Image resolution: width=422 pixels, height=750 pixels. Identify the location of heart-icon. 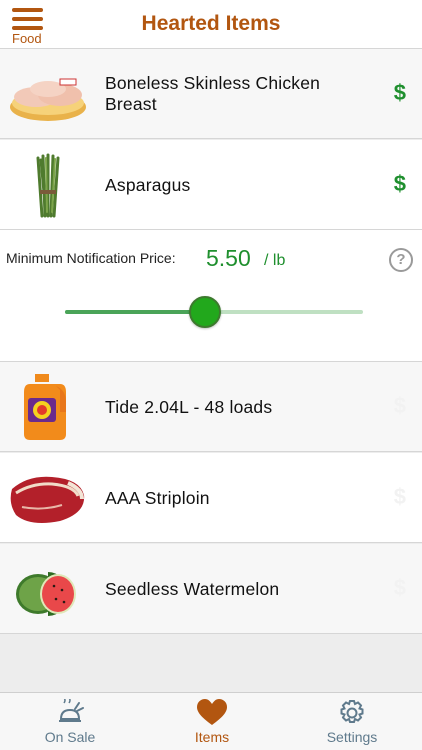
(212, 712).